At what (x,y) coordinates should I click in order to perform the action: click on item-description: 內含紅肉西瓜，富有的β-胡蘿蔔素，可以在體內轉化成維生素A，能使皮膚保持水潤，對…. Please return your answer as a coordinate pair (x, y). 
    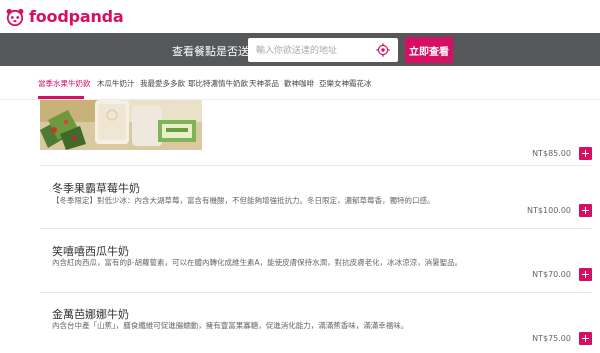
    Looking at the image, I should click on (257, 262).